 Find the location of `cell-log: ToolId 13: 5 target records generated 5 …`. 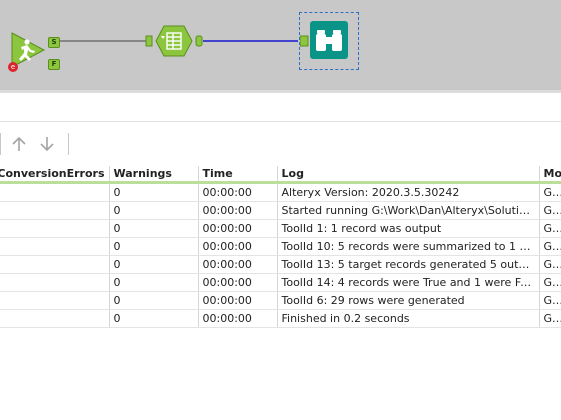

cell-log: ToolId 13: 5 target records generated 5 … is located at coordinates (408, 264).